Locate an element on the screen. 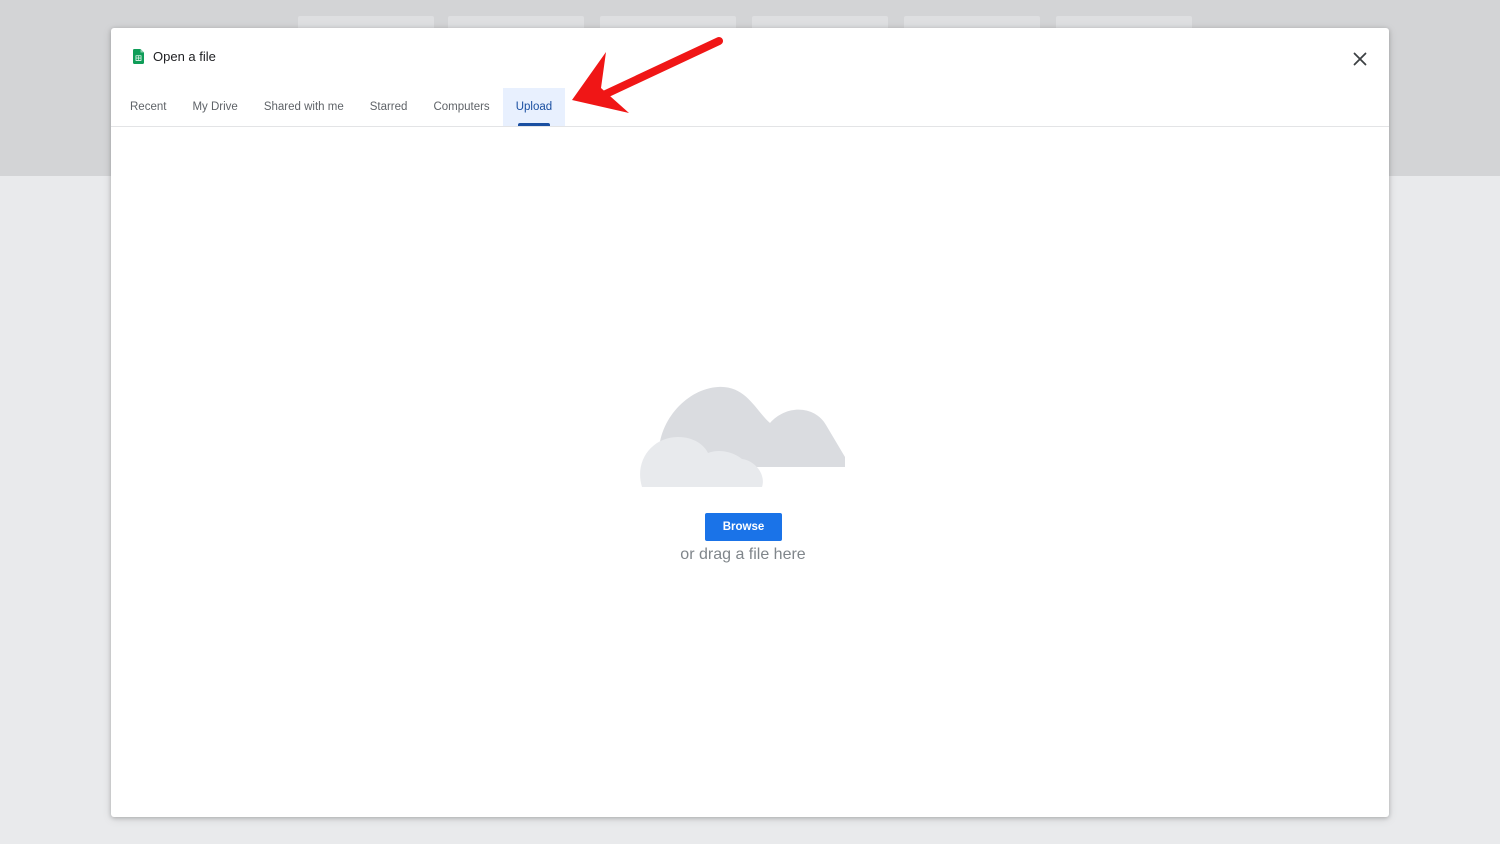  drag-hint-text: or drag a file here is located at coordinates (743, 554).